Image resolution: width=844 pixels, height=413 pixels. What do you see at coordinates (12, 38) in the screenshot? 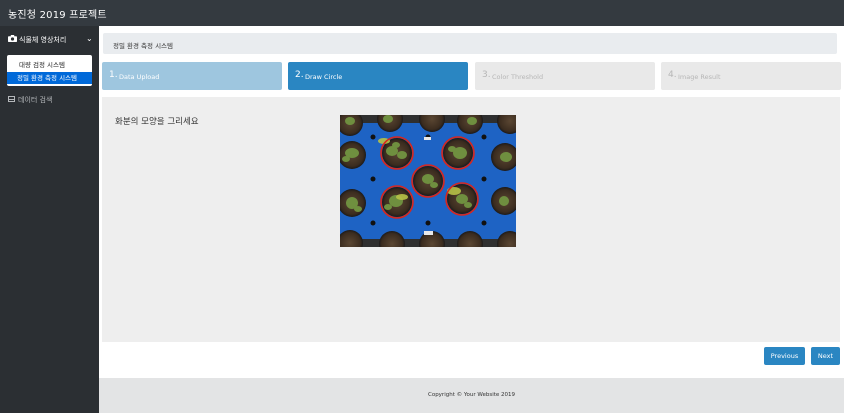
I see `camera-icon` at bounding box center [12, 38].